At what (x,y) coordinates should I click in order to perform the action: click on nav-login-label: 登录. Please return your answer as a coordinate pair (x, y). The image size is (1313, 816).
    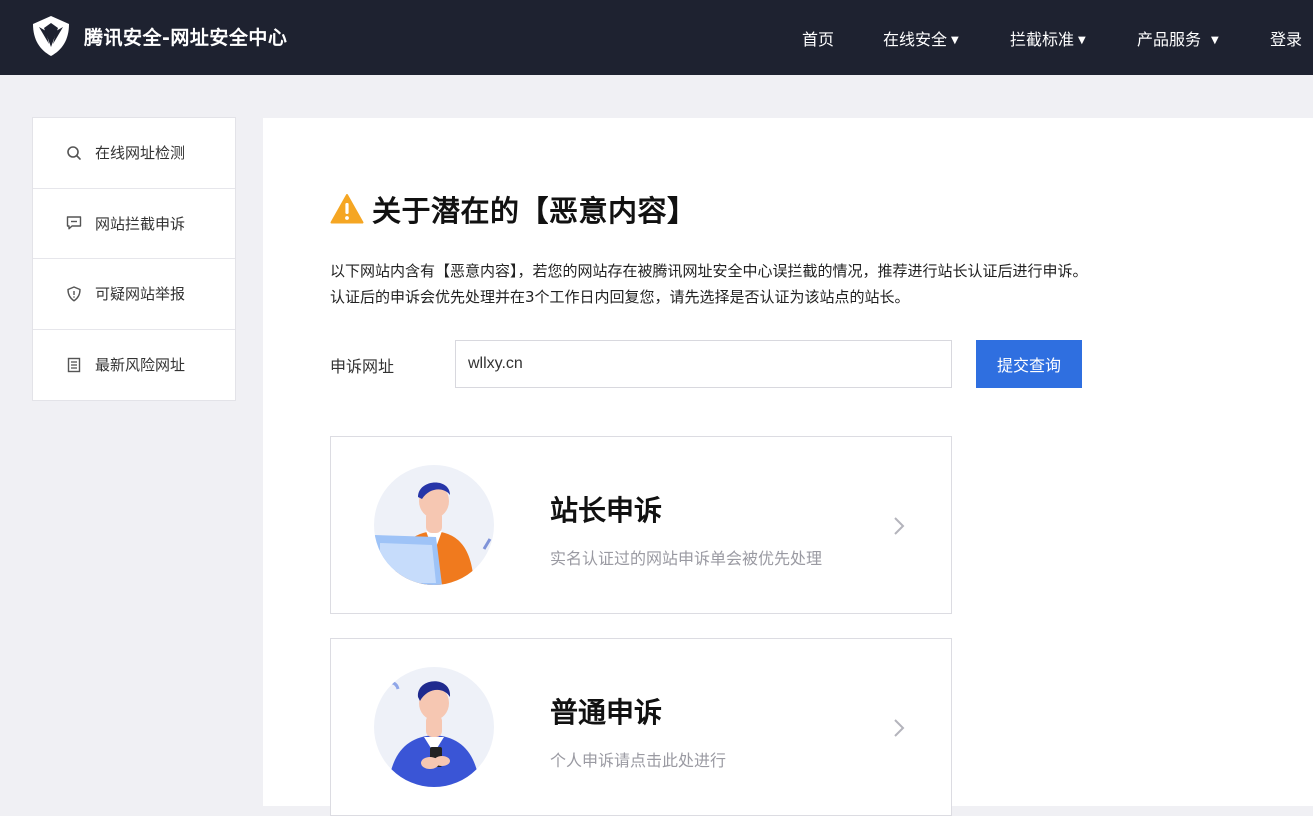
    Looking at the image, I should click on (1286, 39).